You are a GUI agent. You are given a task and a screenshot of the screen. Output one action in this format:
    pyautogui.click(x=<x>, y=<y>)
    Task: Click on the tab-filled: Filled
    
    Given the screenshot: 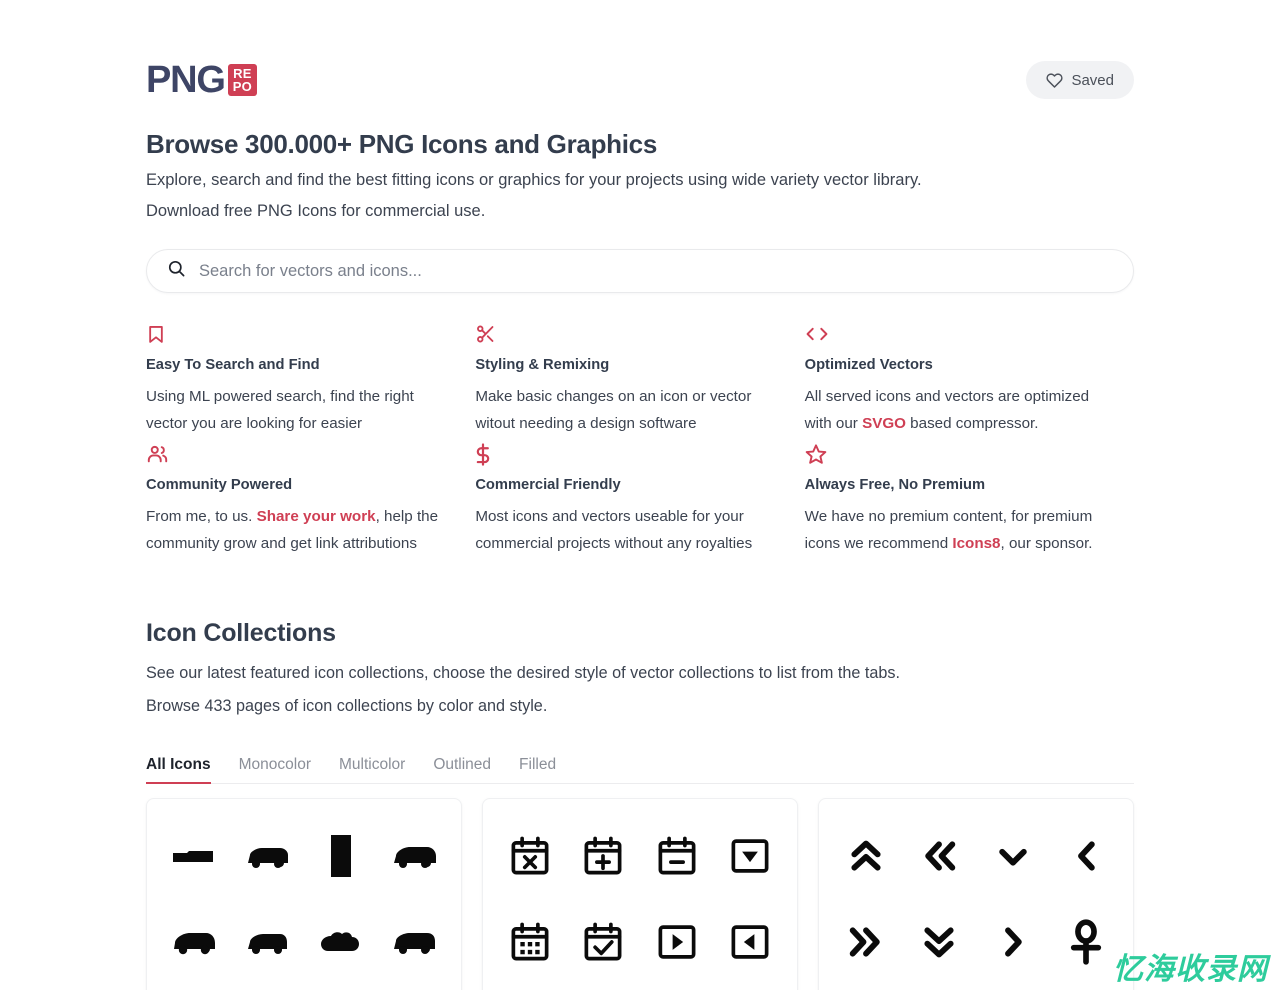 What is the action you would take?
    pyautogui.click(x=537, y=769)
    